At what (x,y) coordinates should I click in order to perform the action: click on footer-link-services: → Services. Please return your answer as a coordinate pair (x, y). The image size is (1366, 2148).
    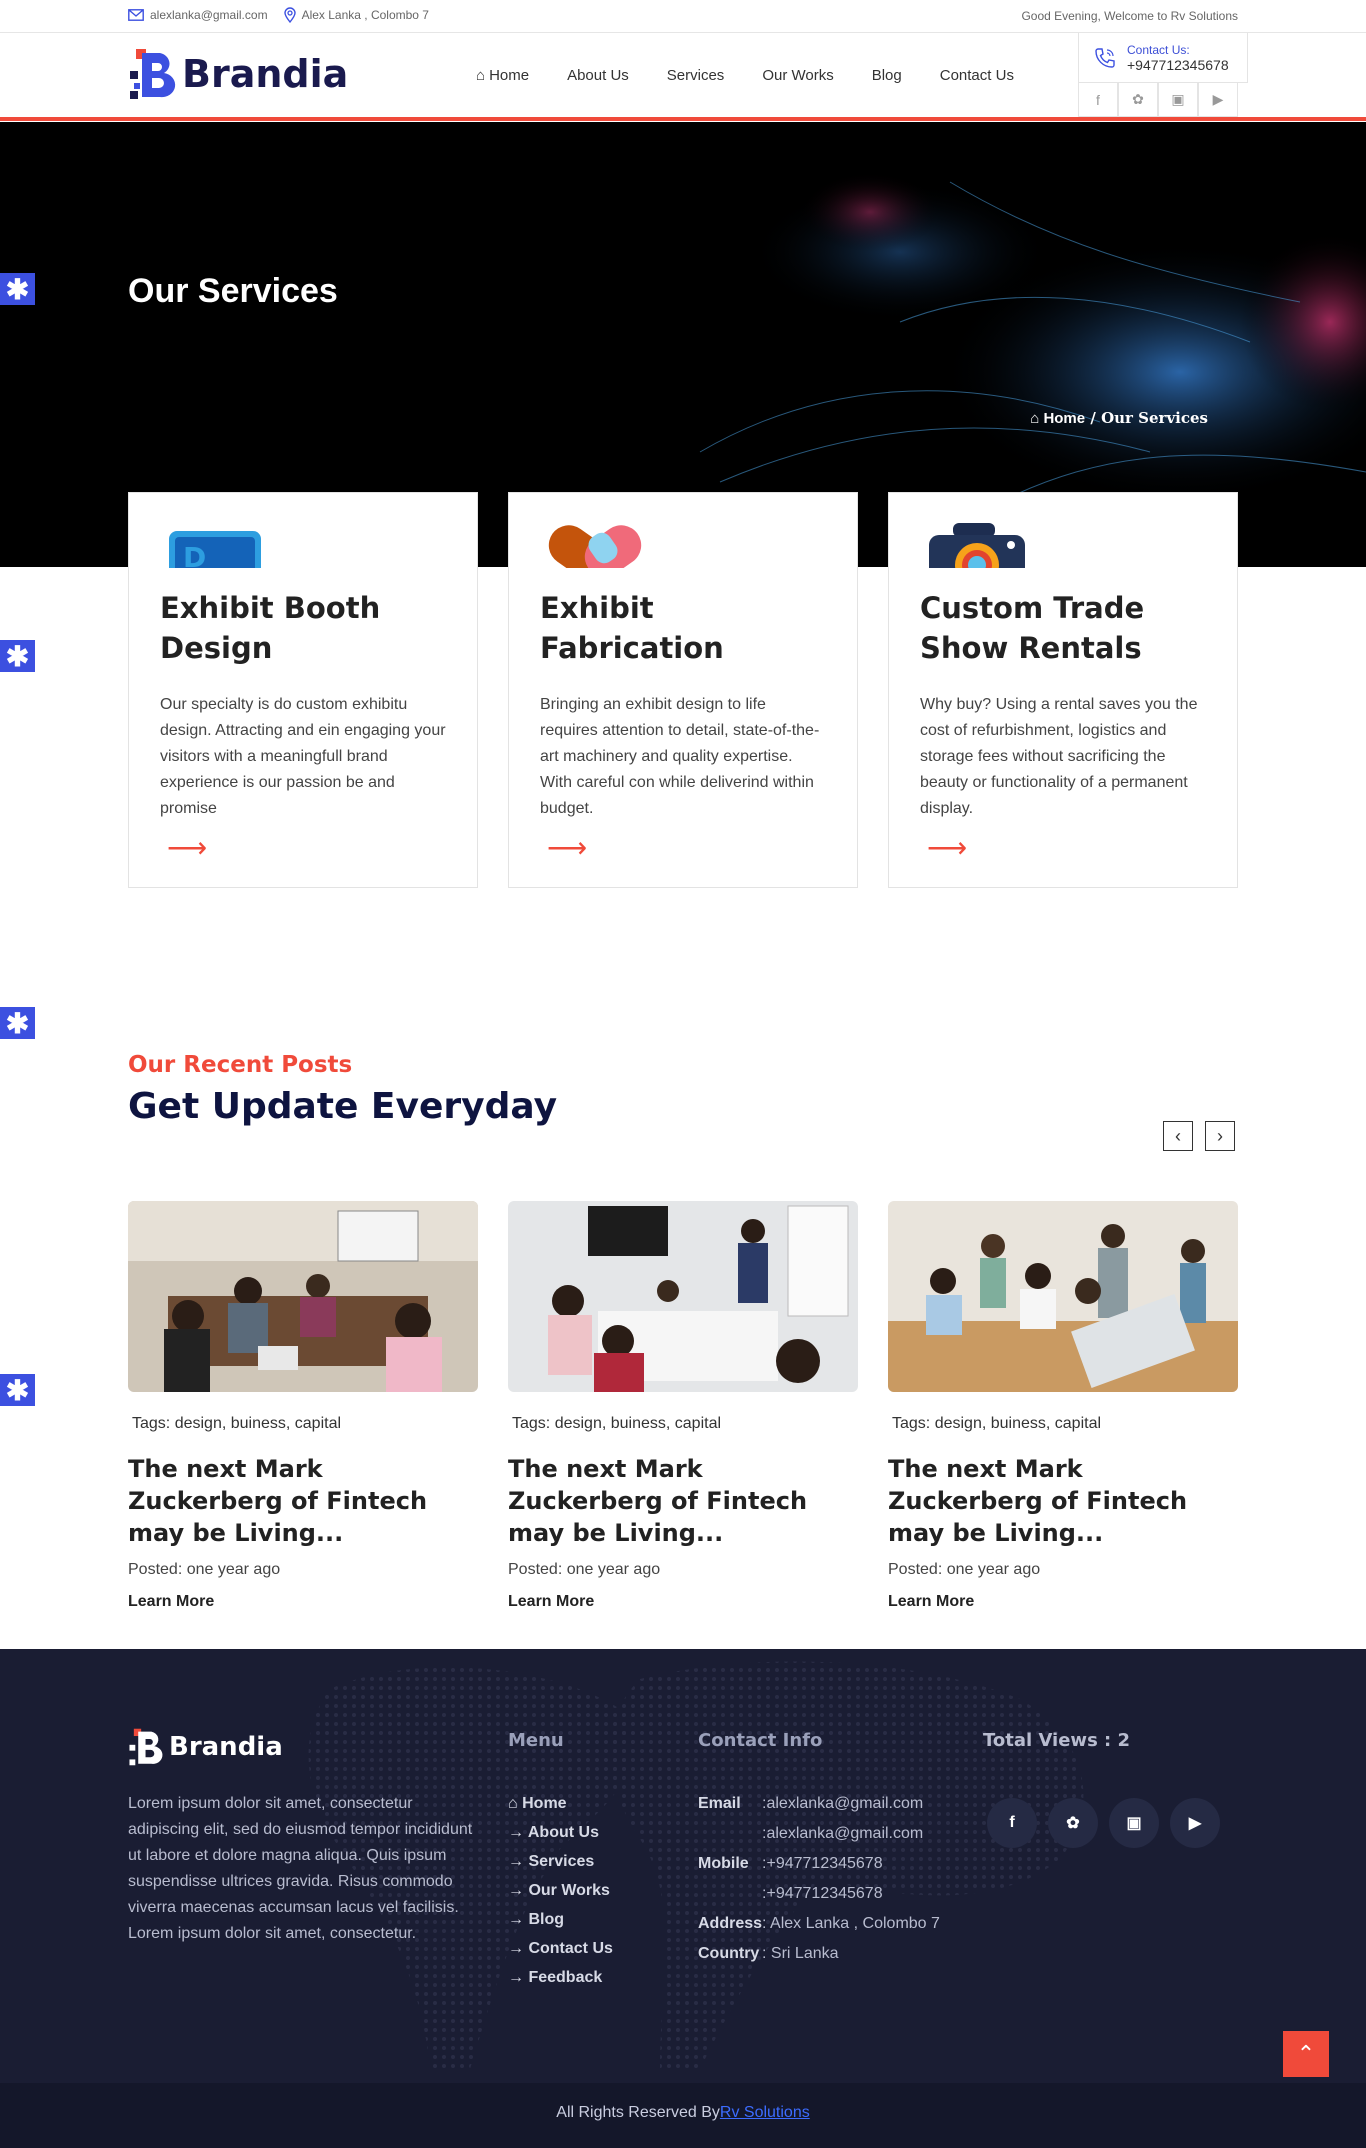
    Looking at the image, I should click on (560, 1861).